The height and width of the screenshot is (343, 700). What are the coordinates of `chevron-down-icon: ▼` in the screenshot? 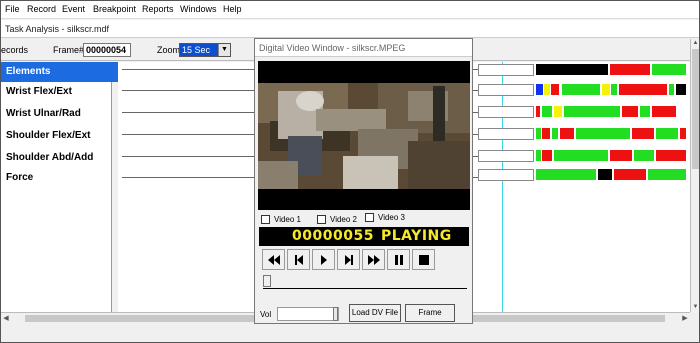 It's located at (224, 50).